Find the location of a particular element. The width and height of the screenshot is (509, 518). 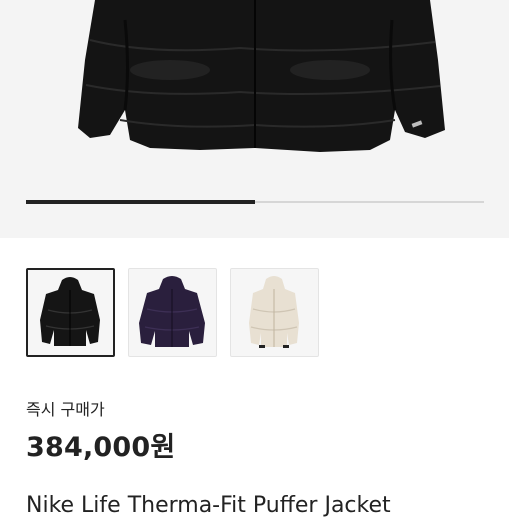

product-name: Nike Life Therma-Fit Puffer Jacket is located at coordinates (208, 505).